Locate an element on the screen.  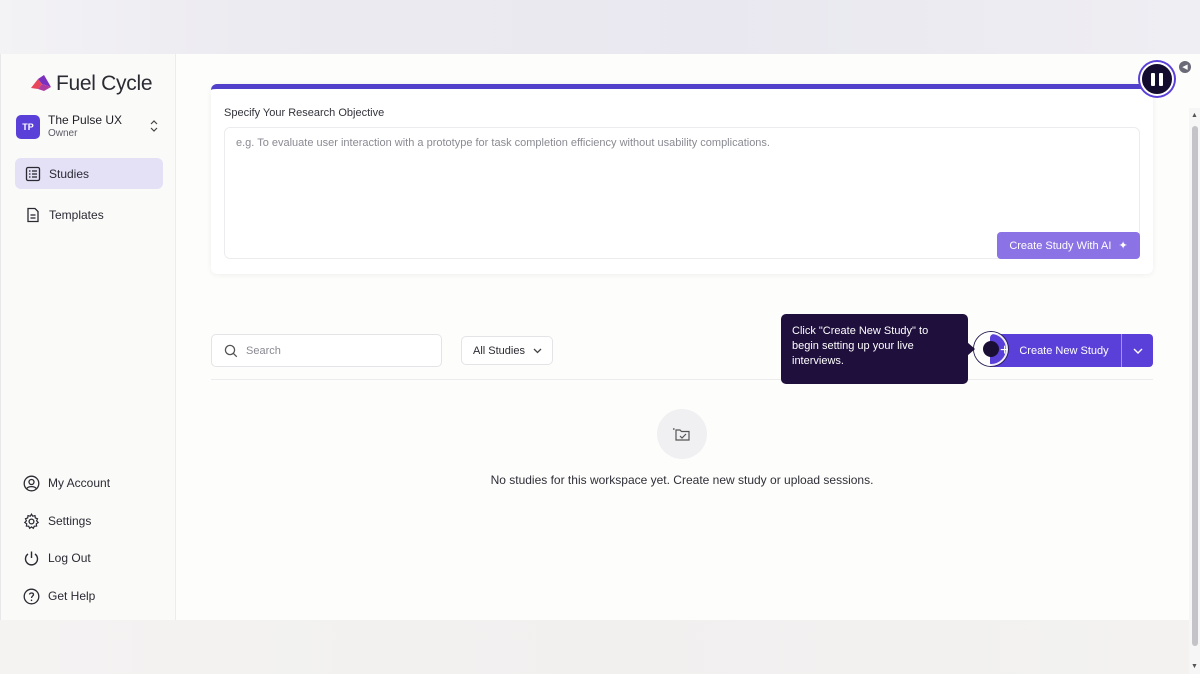
create-new-study-button-group: + Create New Study is located at coordinates (1071, 350).